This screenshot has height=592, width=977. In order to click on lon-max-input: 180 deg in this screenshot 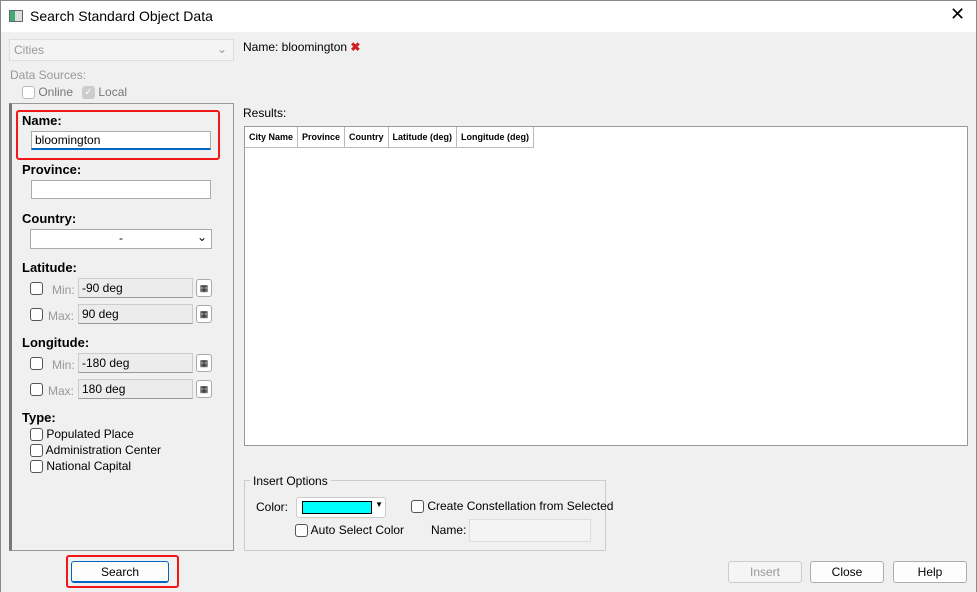, I will do `click(135, 389)`.